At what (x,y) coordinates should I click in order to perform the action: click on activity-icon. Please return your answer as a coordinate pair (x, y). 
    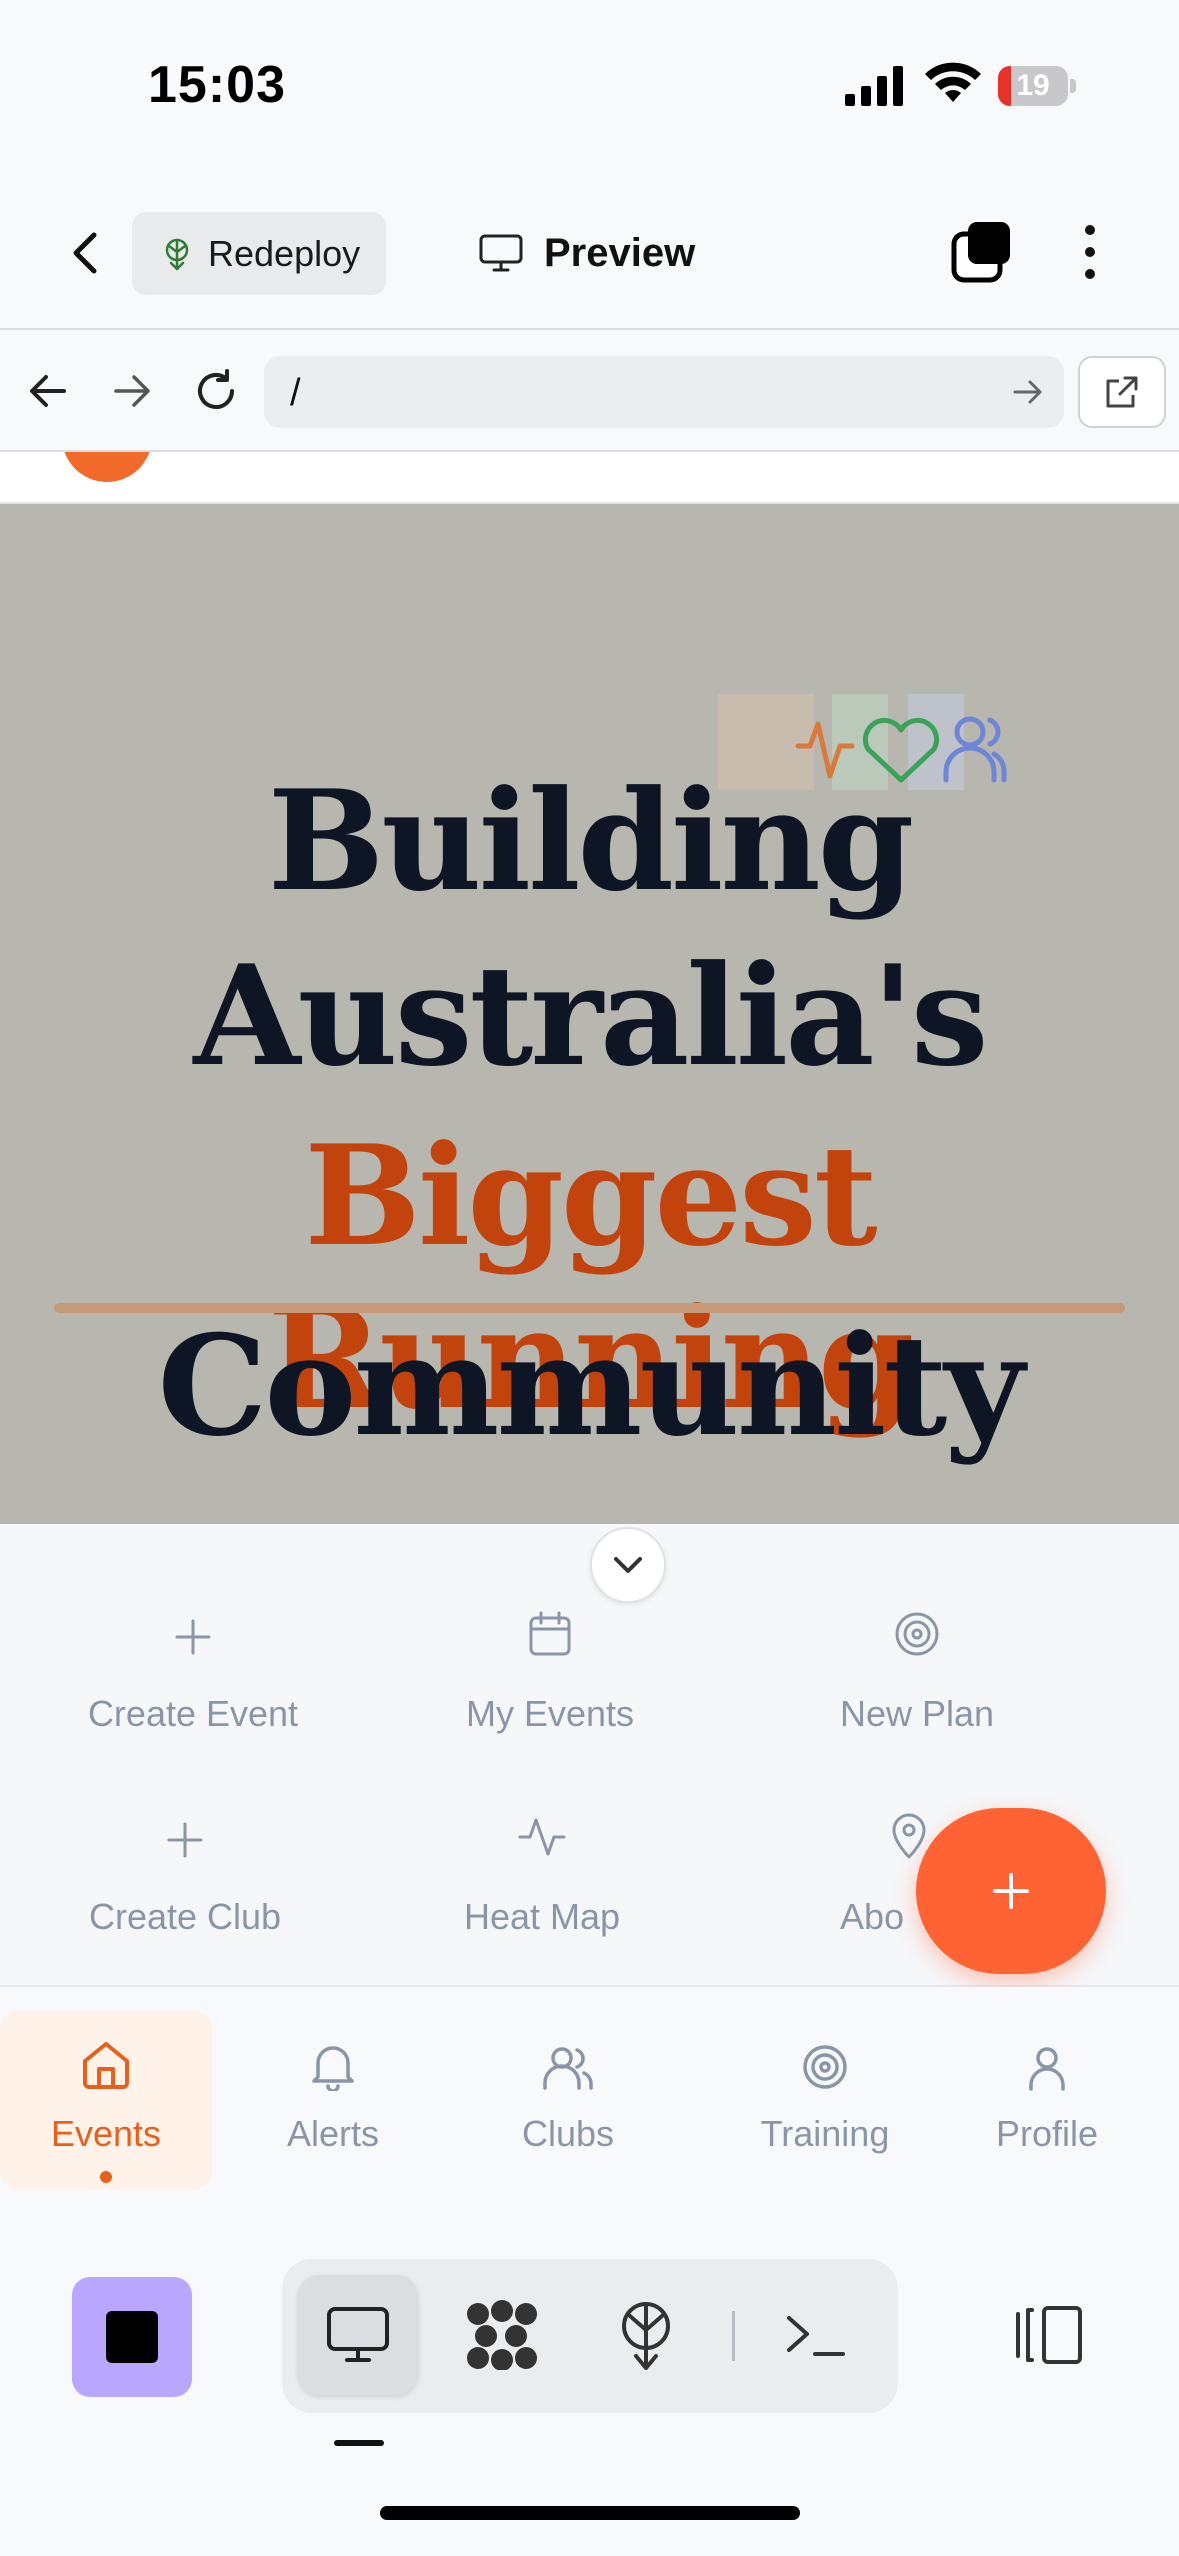
    Looking at the image, I should click on (542, 1837).